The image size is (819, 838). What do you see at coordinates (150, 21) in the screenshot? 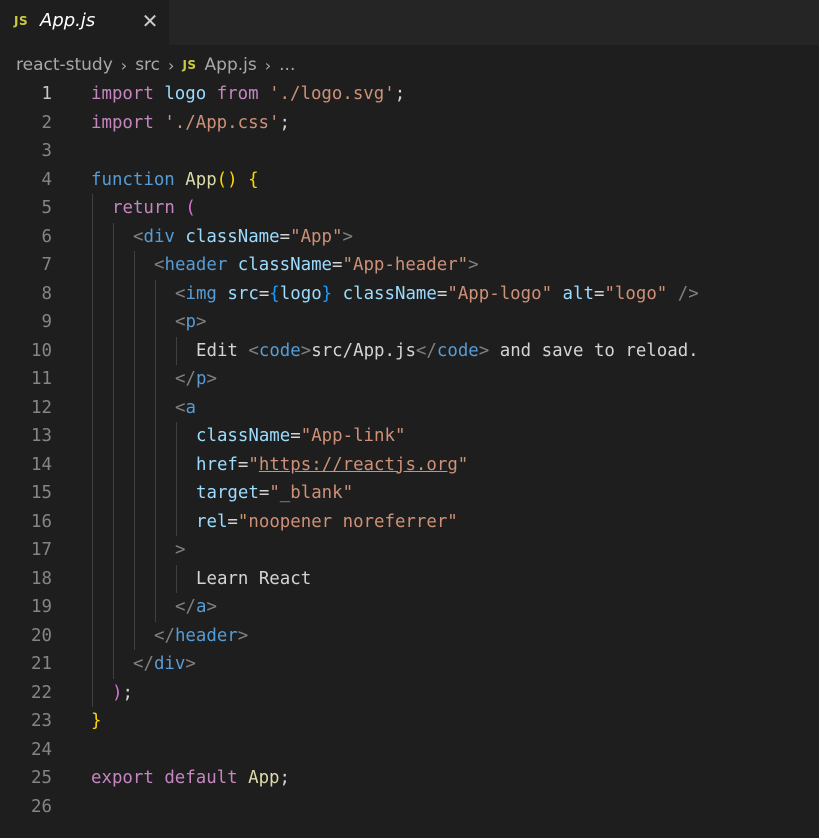
I see `close-icon: ✕` at bounding box center [150, 21].